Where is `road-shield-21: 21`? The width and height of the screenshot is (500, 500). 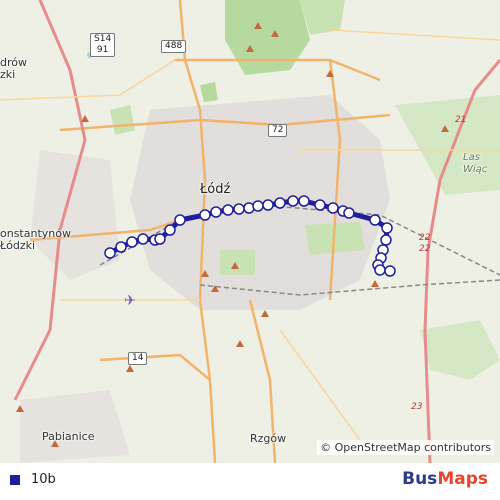 road-shield-21: 21 is located at coordinates (461, 120).